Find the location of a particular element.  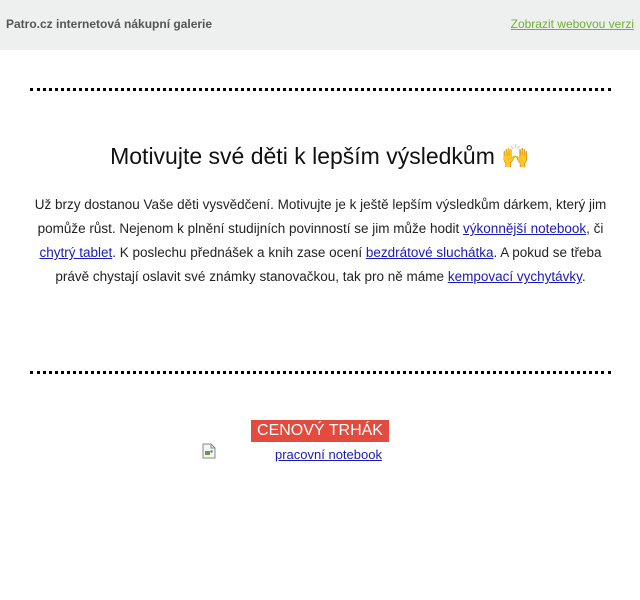

link-kempovaci-vychytavky: kempovací vychytávky is located at coordinates (515, 276).